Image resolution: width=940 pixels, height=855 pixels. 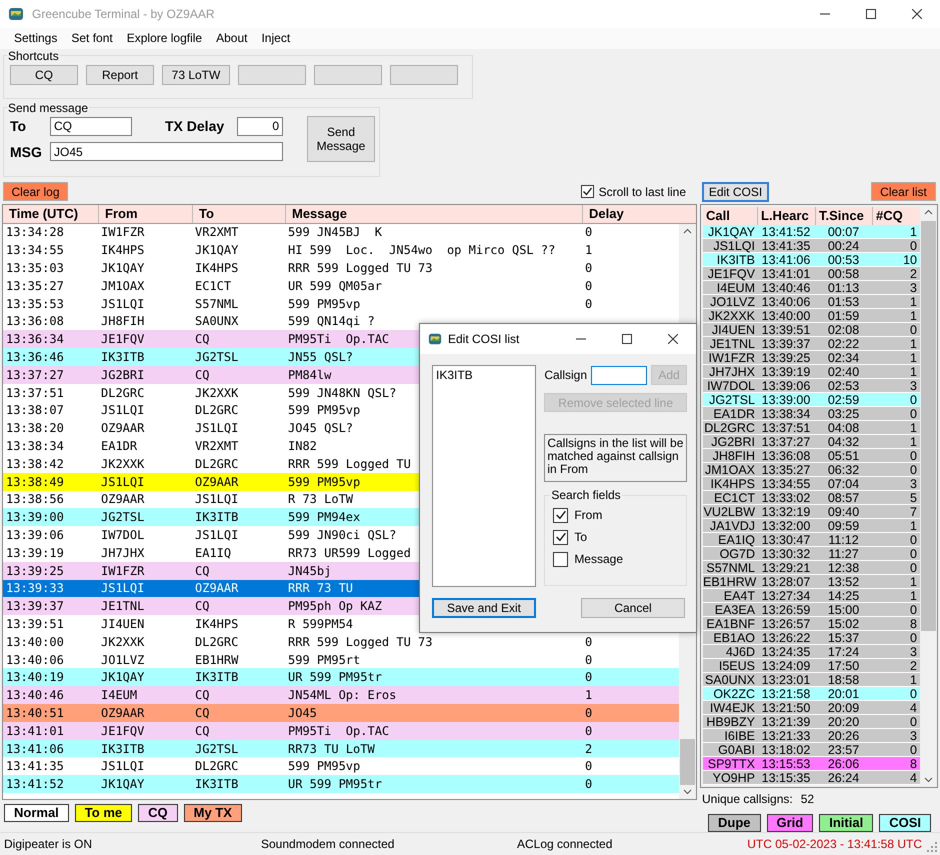 What do you see at coordinates (341, 285) in the screenshot?
I see `log-row: 13:35:27 JM1OAX EC1CT UR 599 QM05ar 0` at bounding box center [341, 285].